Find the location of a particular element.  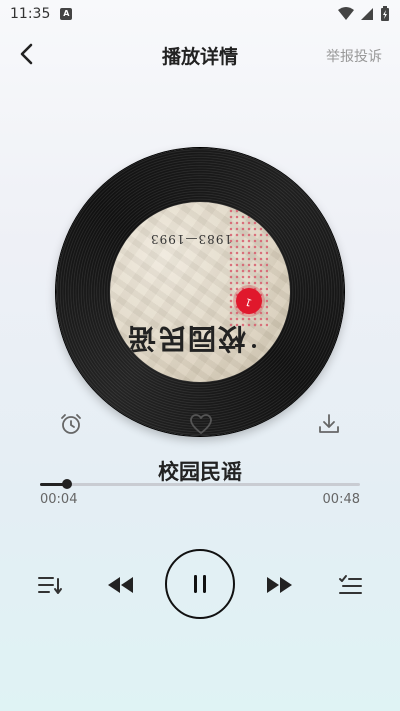

fast-forward-icon is located at coordinates (279, 585).